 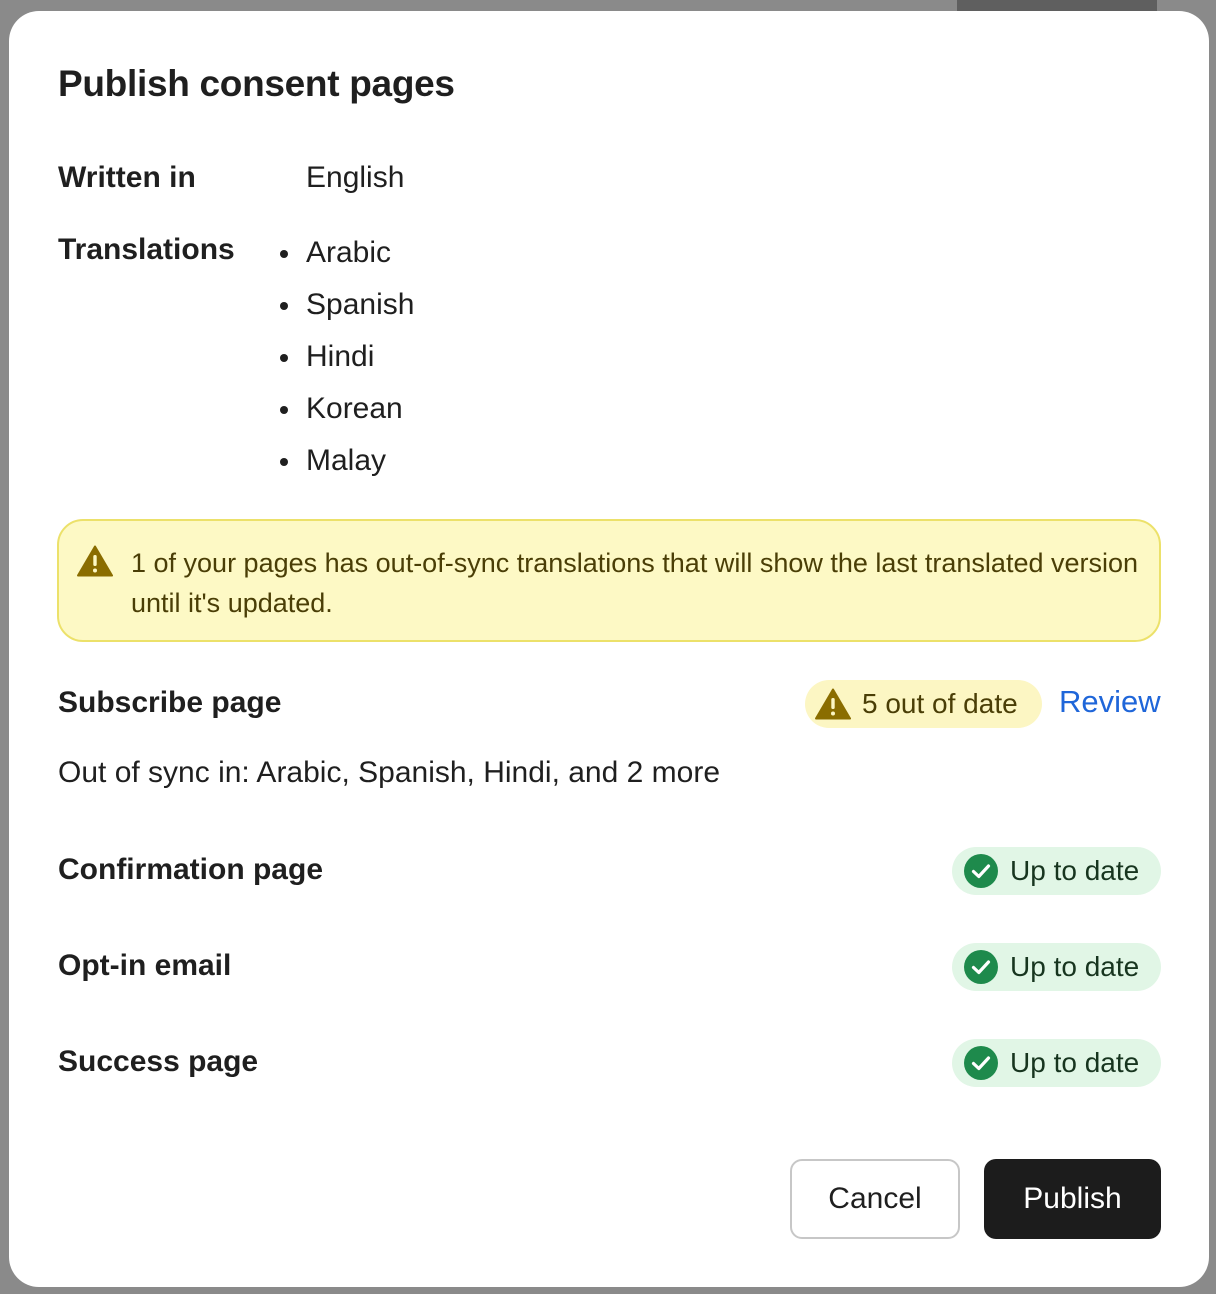 What do you see at coordinates (191, 869) in the screenshot?
I see `confirmation-page-label: Confirmation page` at bounding box center [191, 869].